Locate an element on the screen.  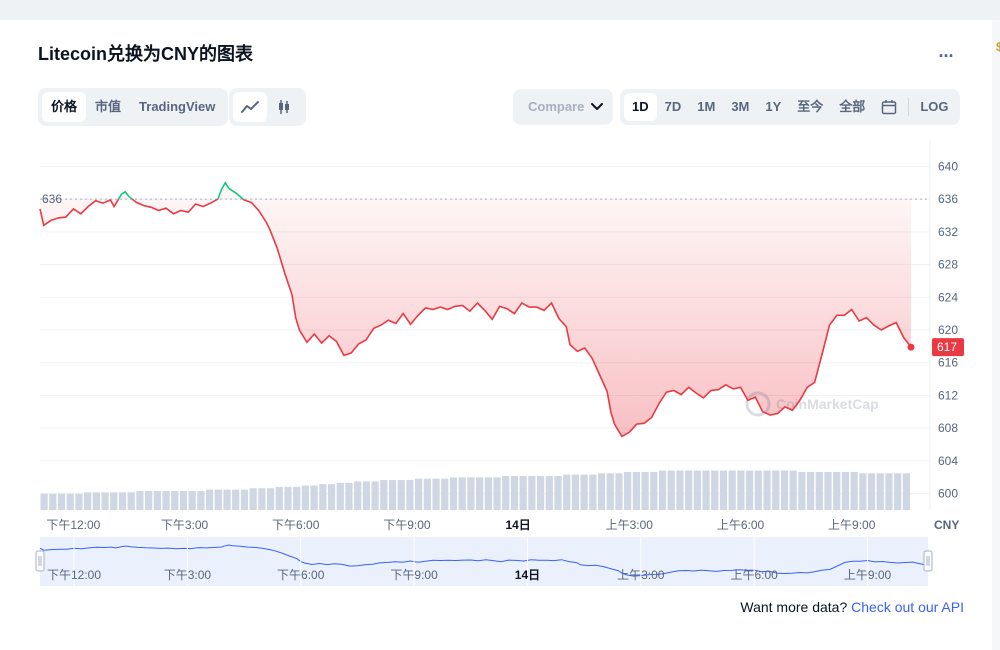
tab-tradingview: TradingView is located at coordinates (177, 107).